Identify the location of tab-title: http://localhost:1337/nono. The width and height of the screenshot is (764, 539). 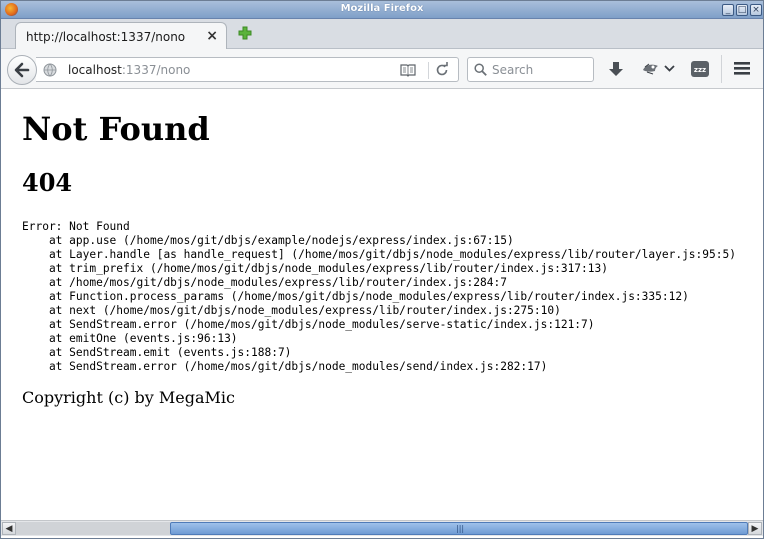
(106, 37).